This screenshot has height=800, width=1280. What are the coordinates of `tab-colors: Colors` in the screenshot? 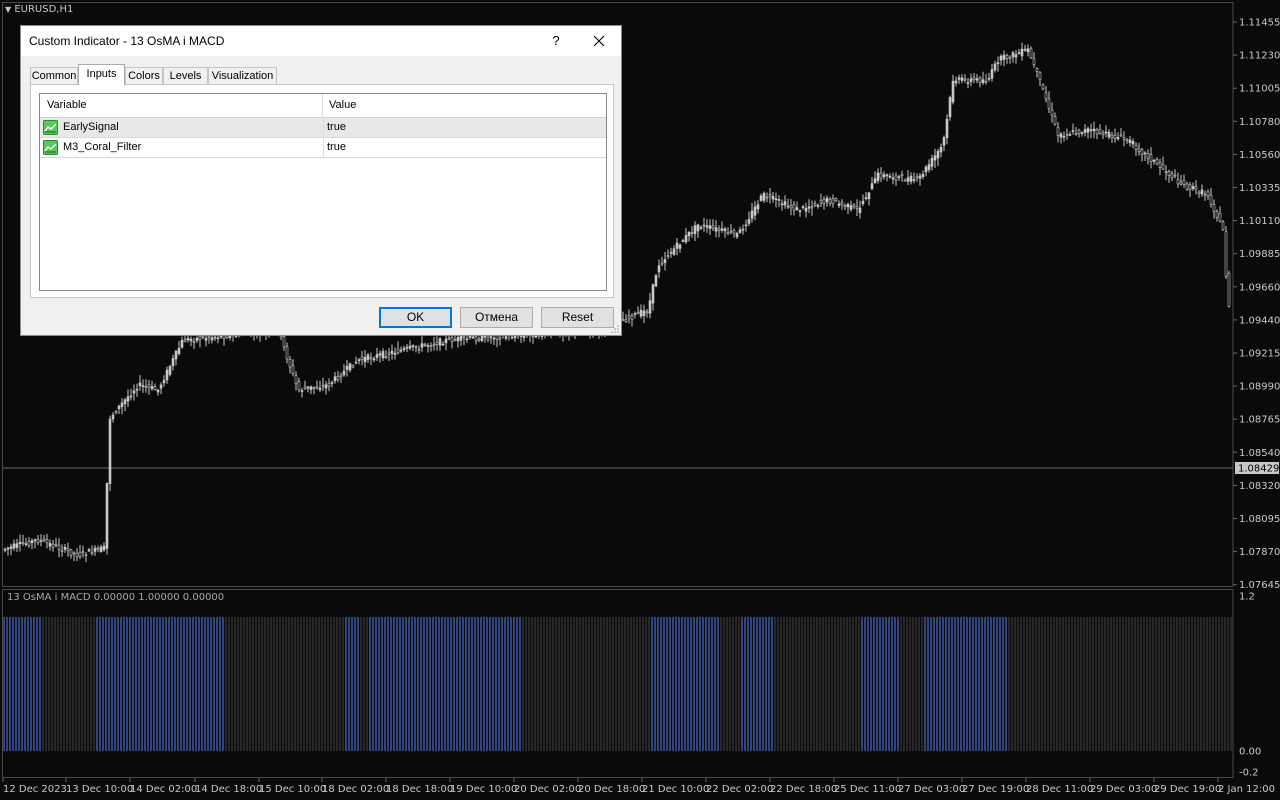 It's located at (144, 75).